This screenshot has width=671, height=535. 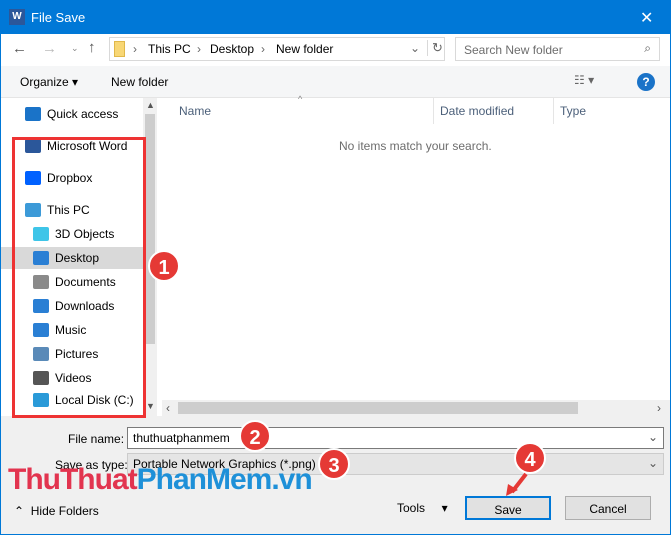 What do you see at coordinates (411, 508) in the screenshot?
I see `tools-label: Tools` at bounding box center [411, 508].